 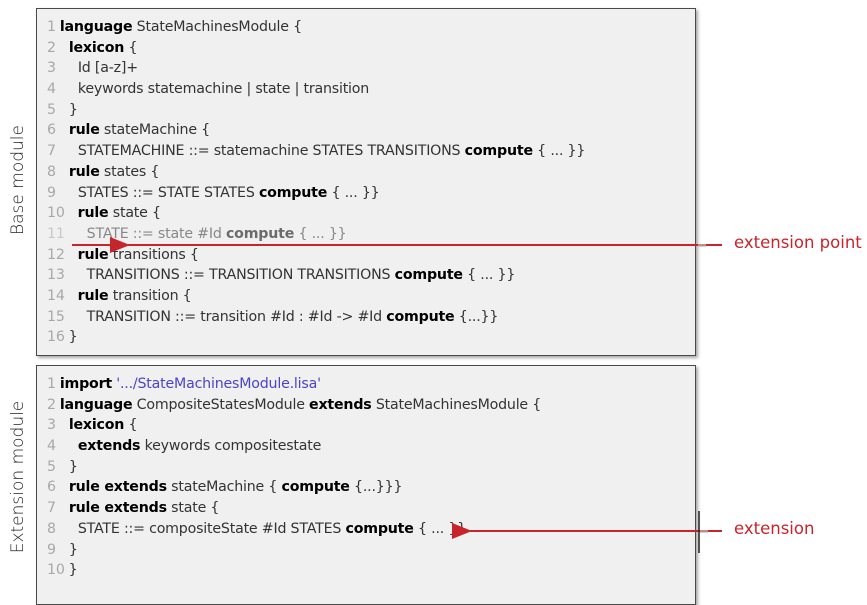 What do you see at coordinates (798, 242) in the screenshot?
I see `extension-point-callout: extension point` at bounding box center [798, 242].